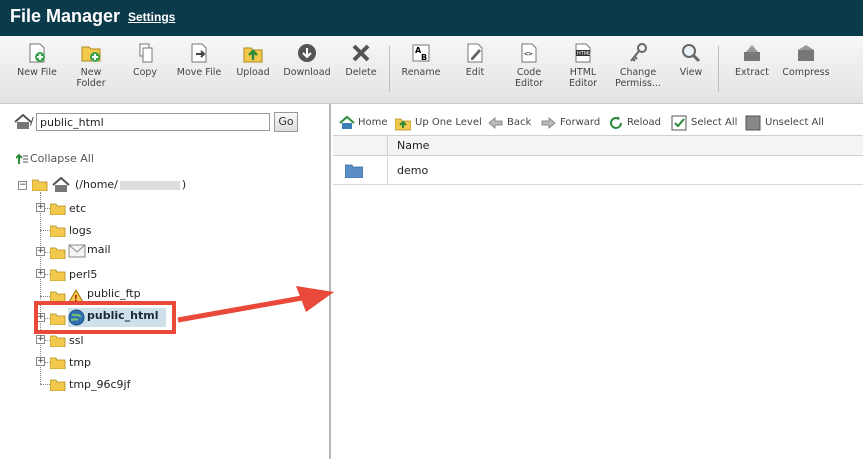  I want to click on html-editor-icon: HTML, so click(583, 53).